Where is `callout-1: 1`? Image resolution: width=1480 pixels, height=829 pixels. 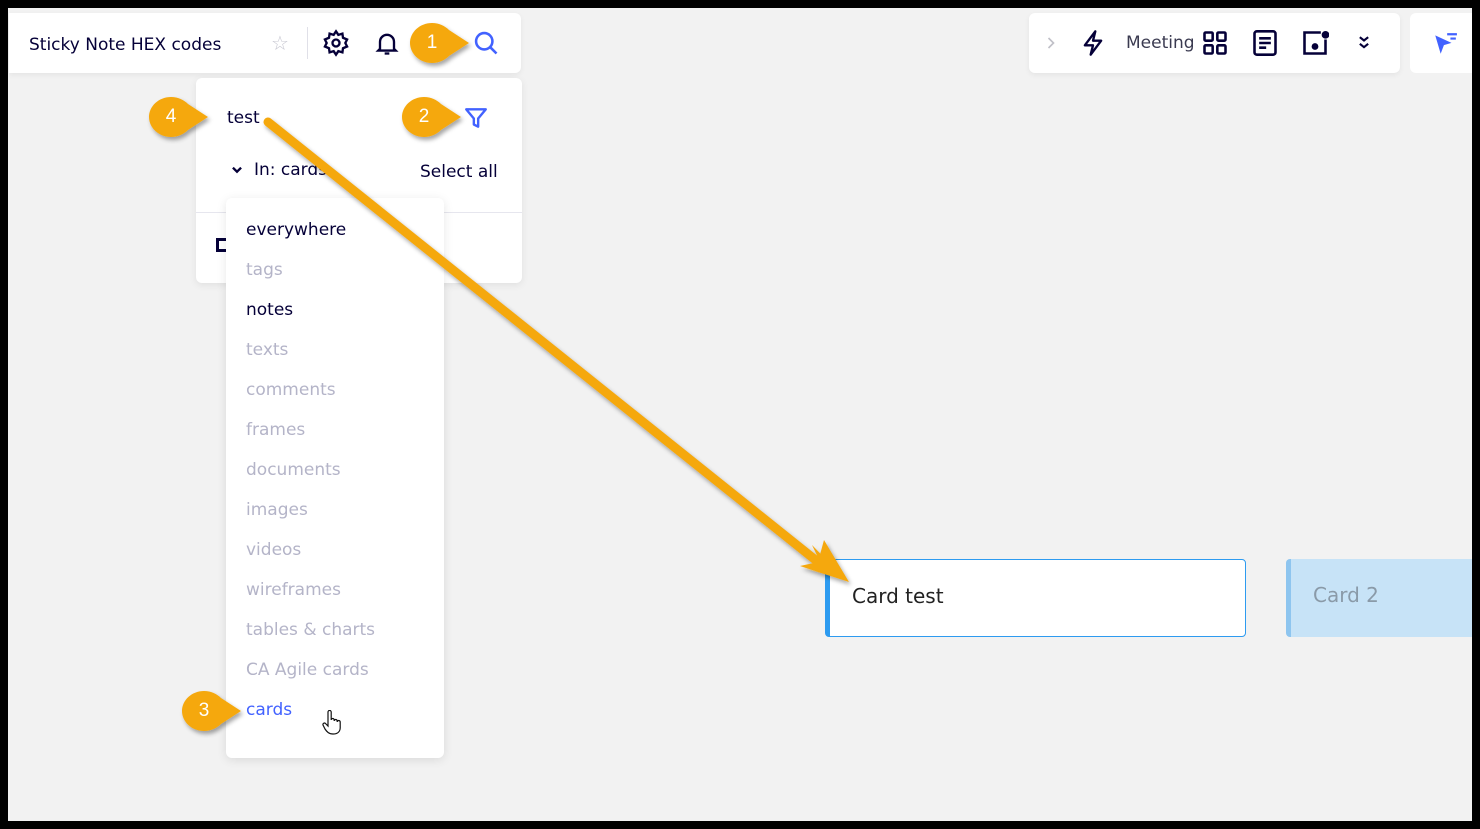 callout-1: 1 is located at coordinates (440, 43).